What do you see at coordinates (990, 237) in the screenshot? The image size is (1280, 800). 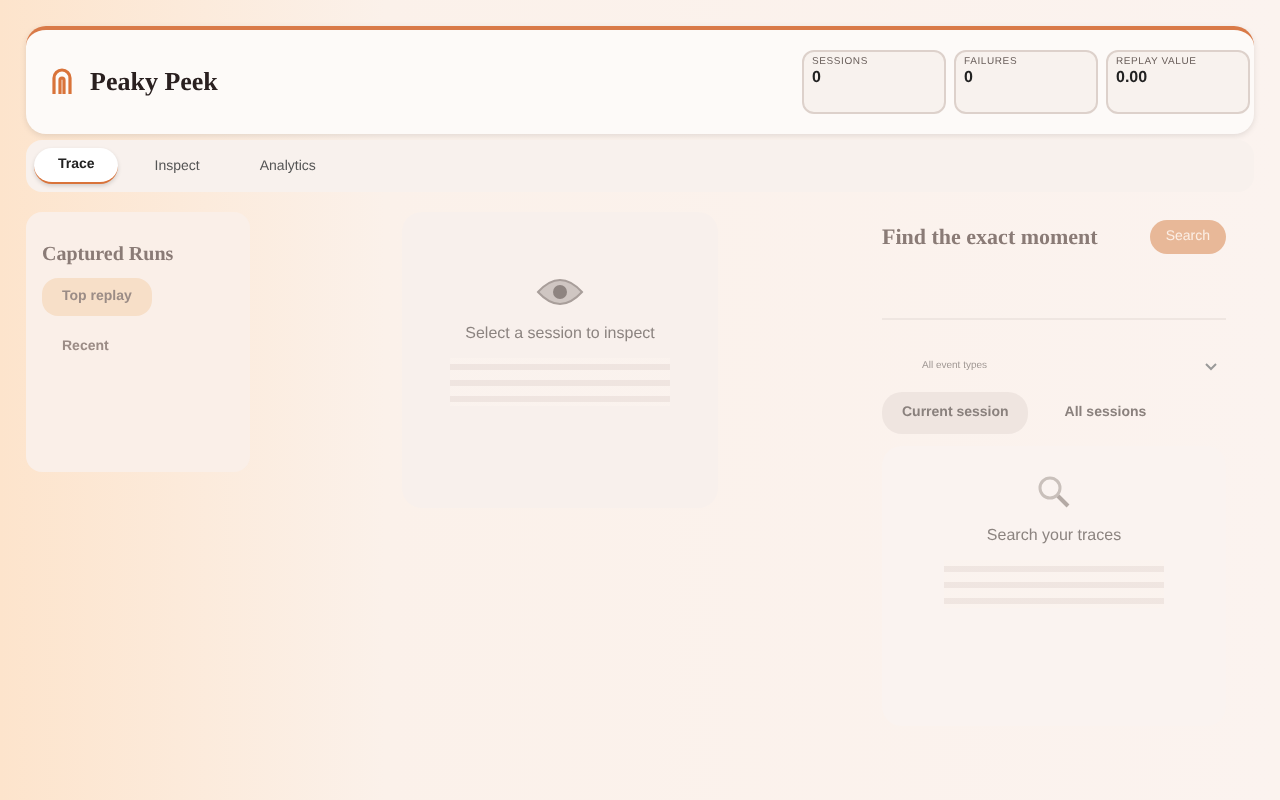 I see `panel-title: Find the exact moment` at bounding box center [990, 237].